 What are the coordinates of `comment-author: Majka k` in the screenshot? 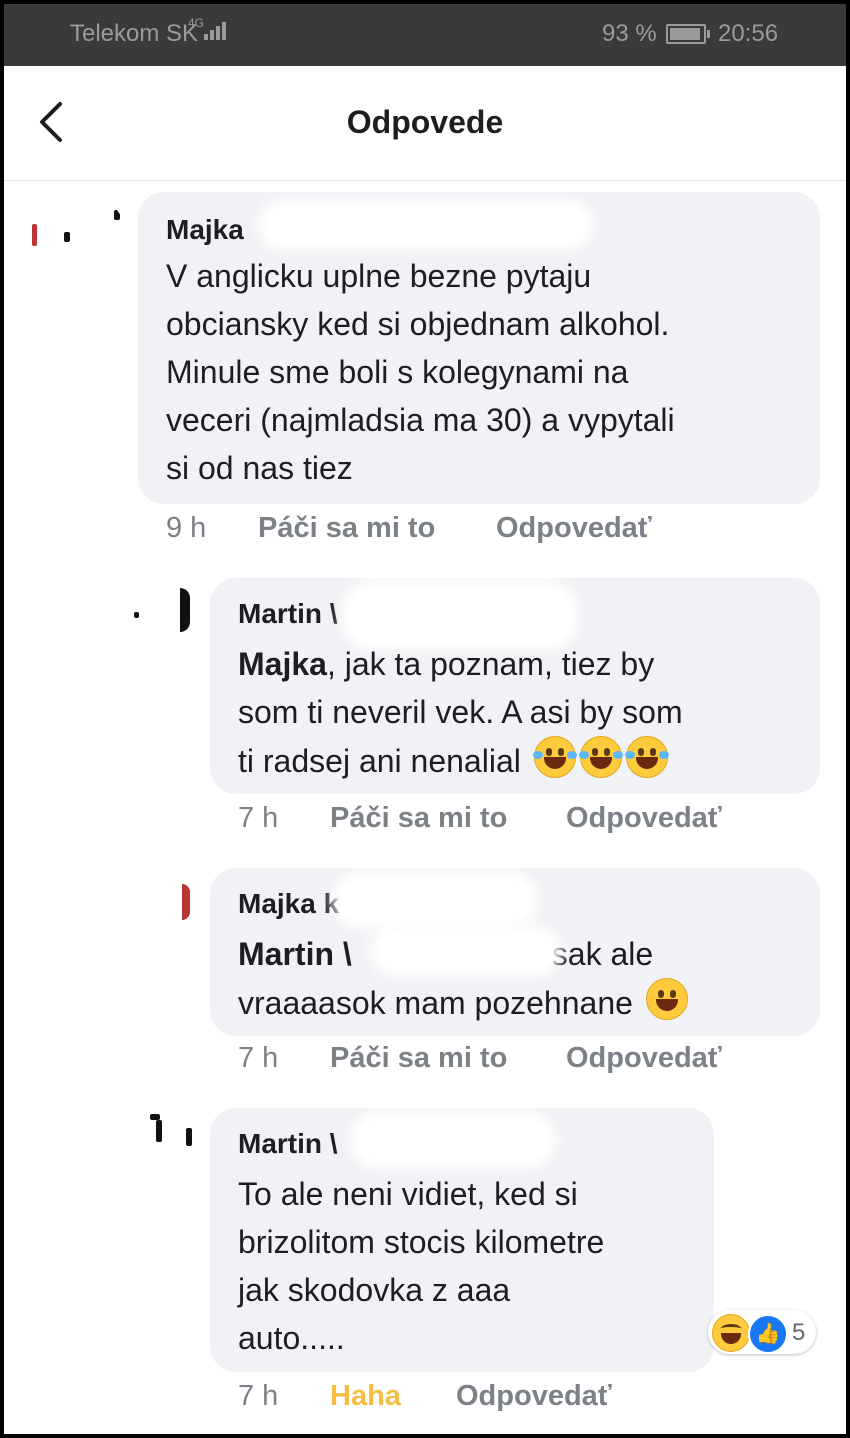 It's located at (288, 904).